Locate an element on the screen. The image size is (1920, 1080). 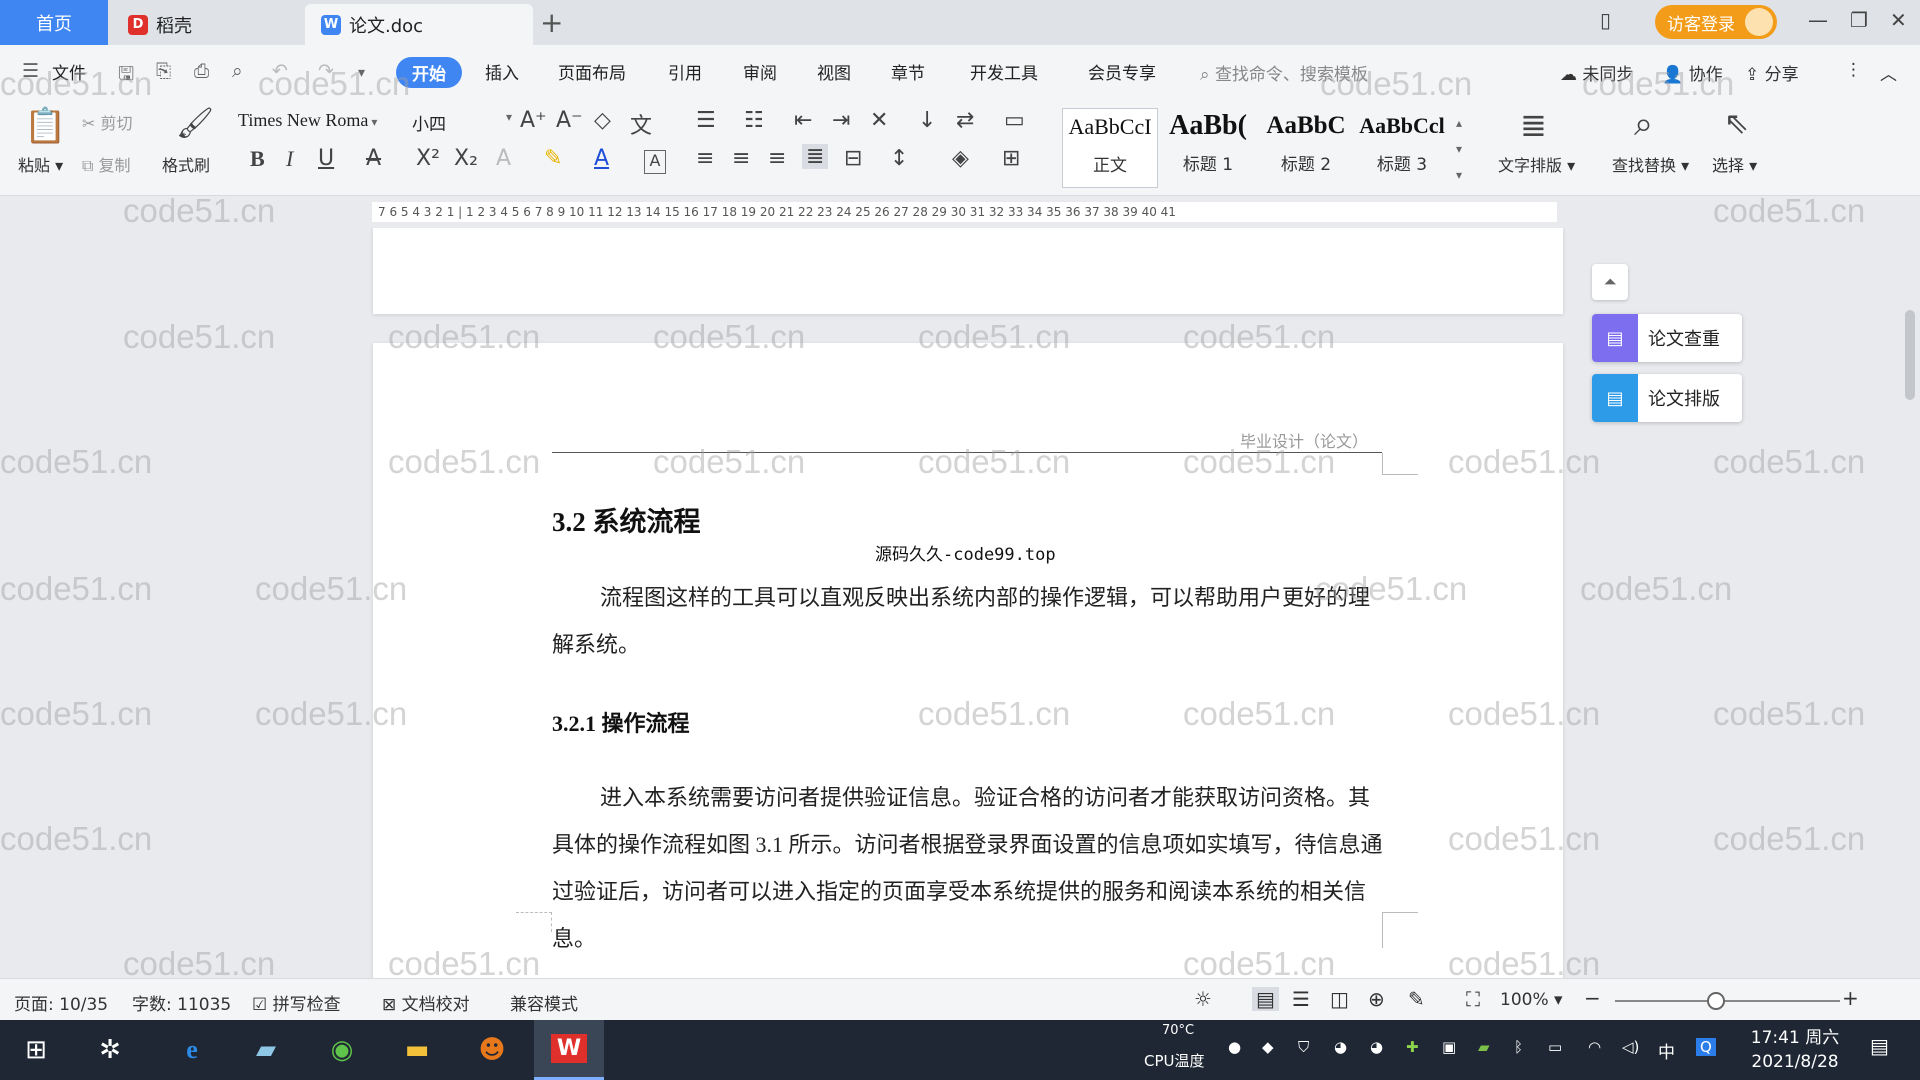
select-button: 选择 ▾ is located at coordinates (1734, 164).